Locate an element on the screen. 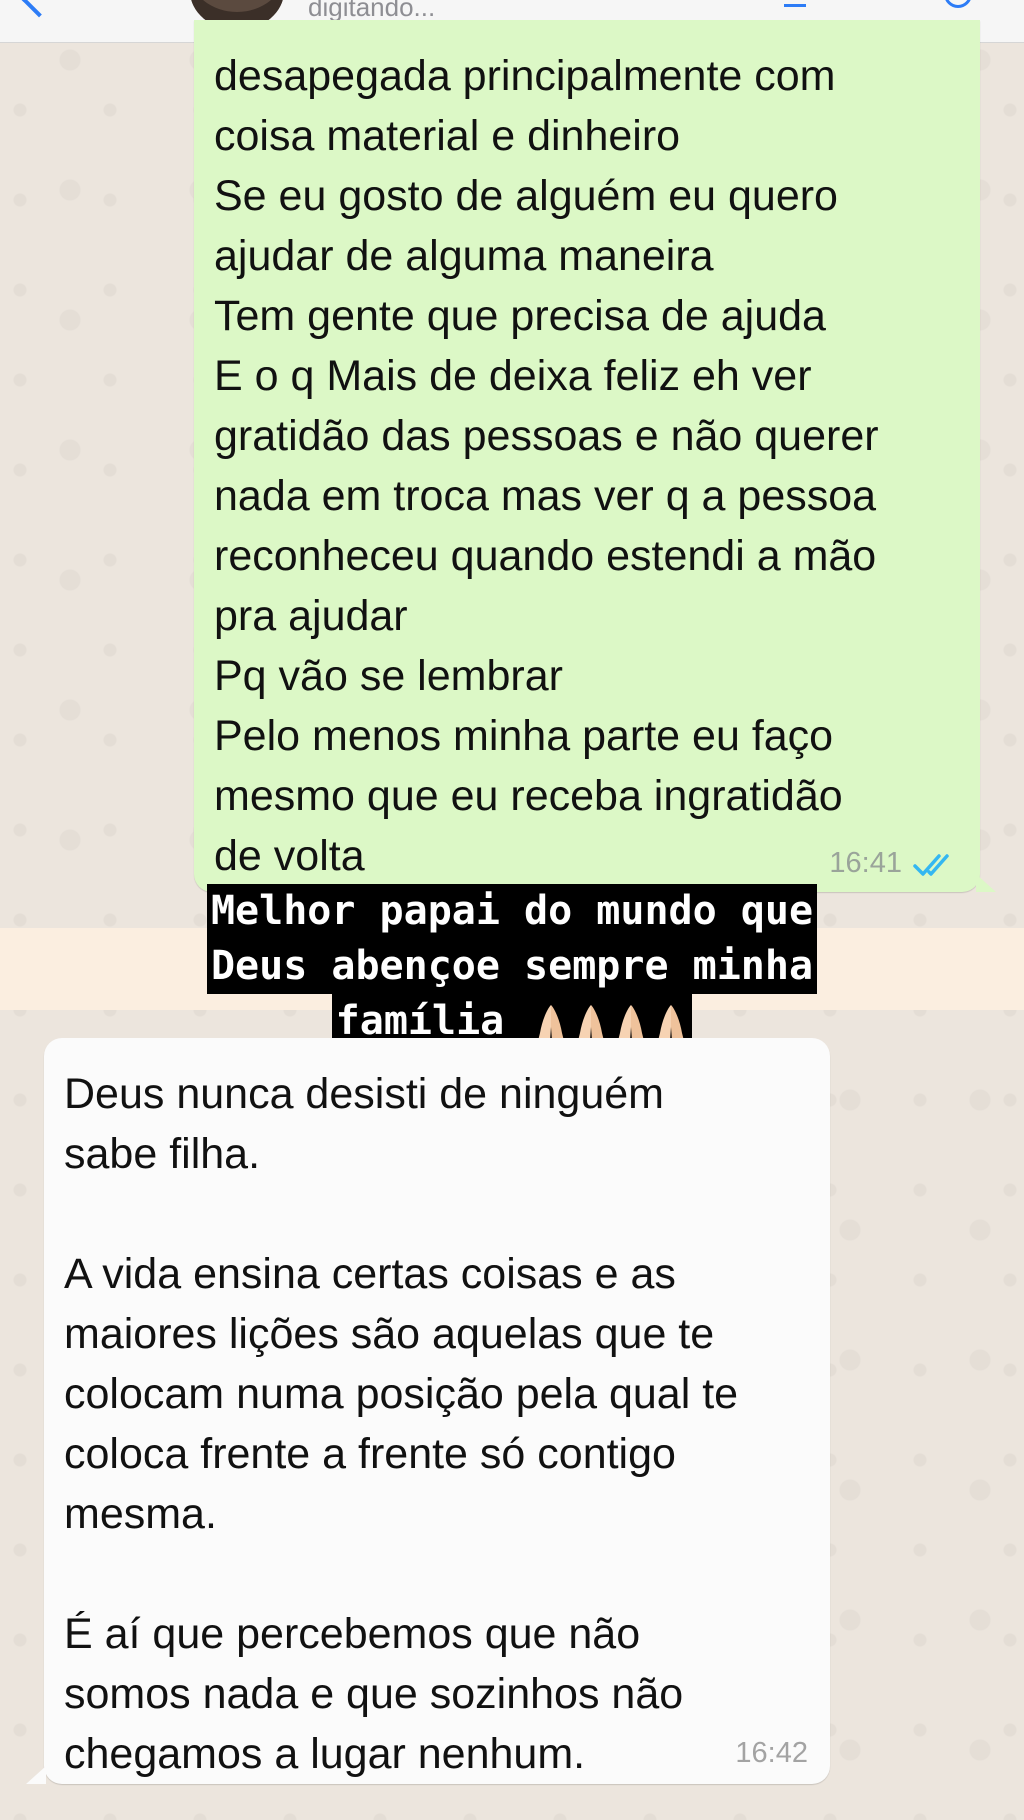 The width and height of the screenshot is (1024, 1820). message-line: Deus nunca desisti de ninguém is located at coordinates (364, 1094).